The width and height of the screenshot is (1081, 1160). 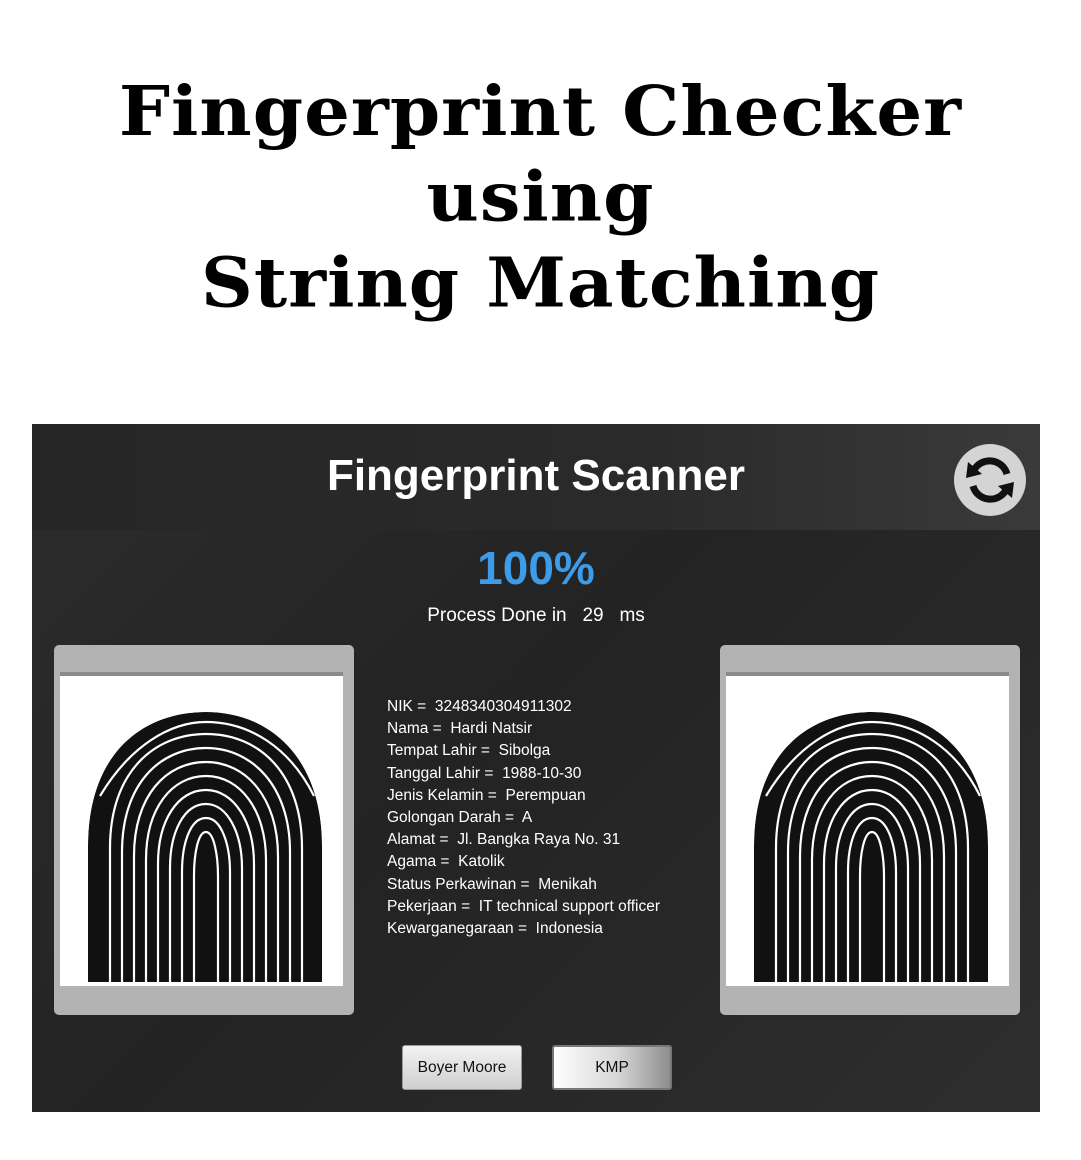 I want to click on app-header: Fingerprint Scanner, so click(x=536, y=477).